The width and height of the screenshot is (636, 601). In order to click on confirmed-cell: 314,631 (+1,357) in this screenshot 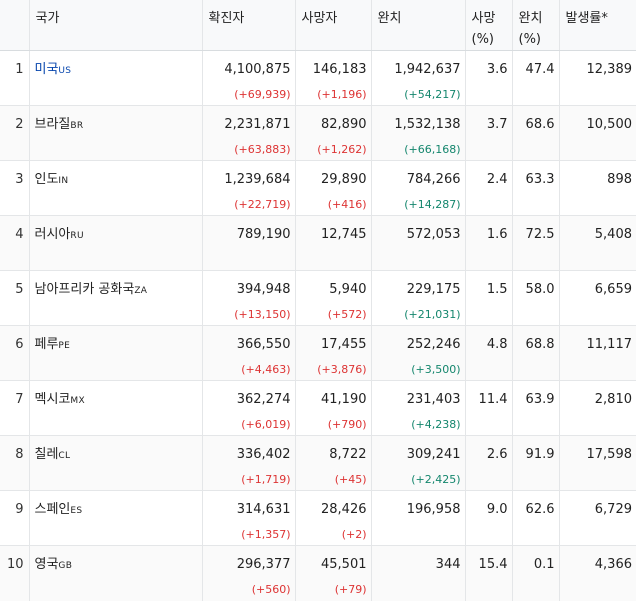, I will do `click(248, 518)`.